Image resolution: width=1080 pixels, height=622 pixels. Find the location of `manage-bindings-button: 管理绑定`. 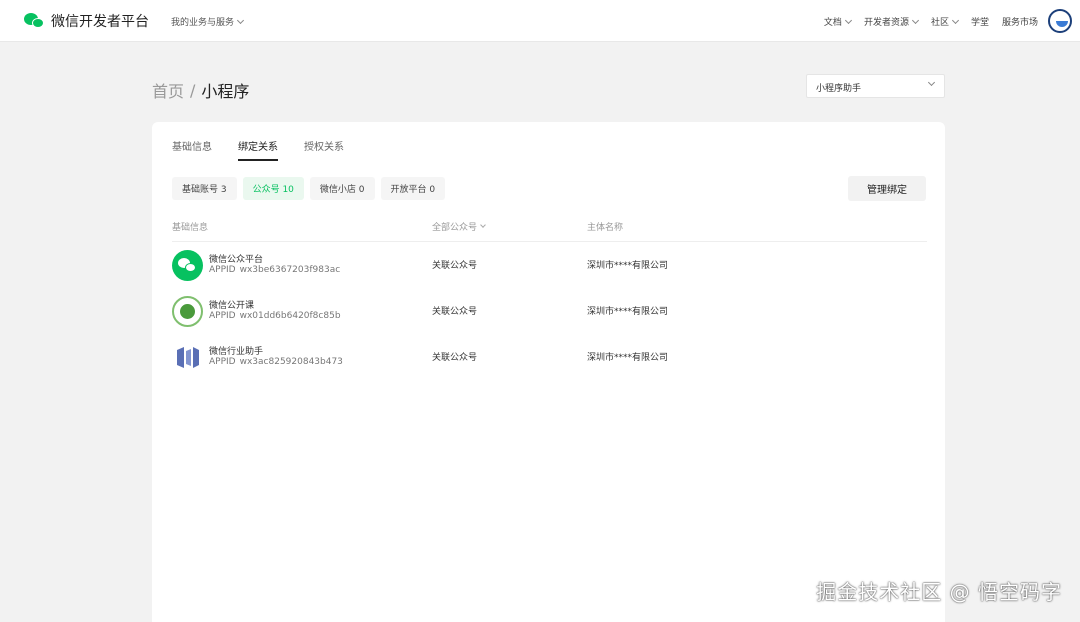

manage-bindings-button: 管理绑定 is located at coordinates (887, 188).